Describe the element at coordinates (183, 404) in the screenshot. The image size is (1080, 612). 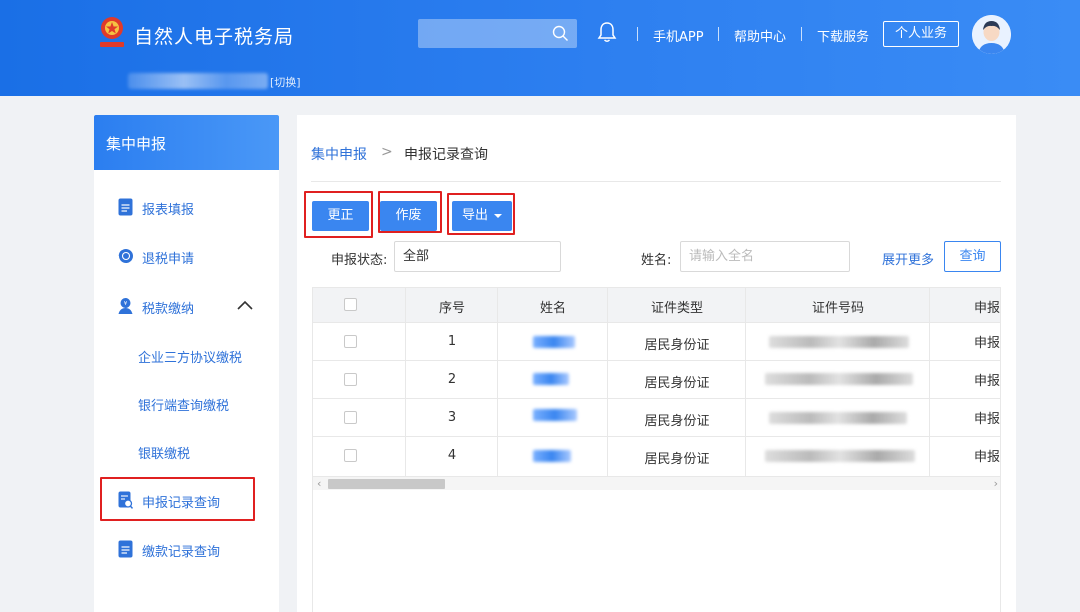
I see `sidebar-subitem-bank-query: 银行端查询缴税` at that location.